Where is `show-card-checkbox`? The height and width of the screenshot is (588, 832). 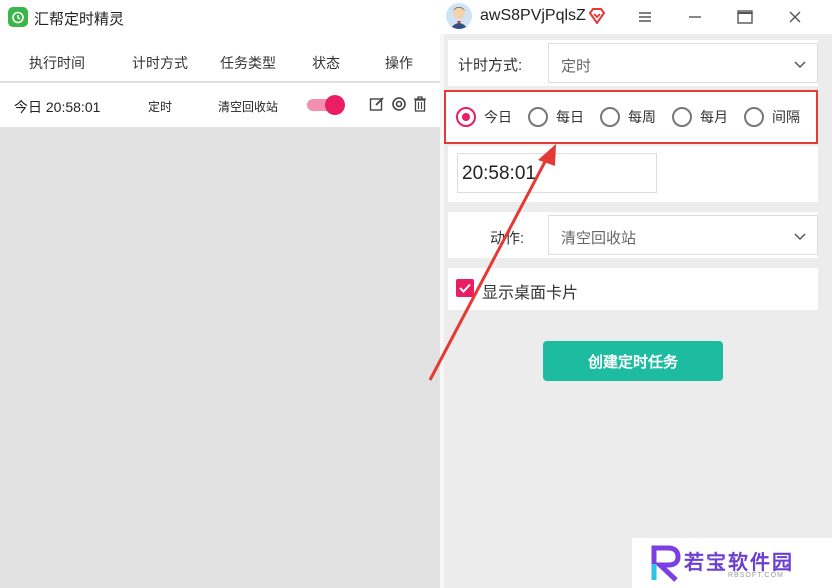 show-card-checkbox is located at coordinates (465, 288).